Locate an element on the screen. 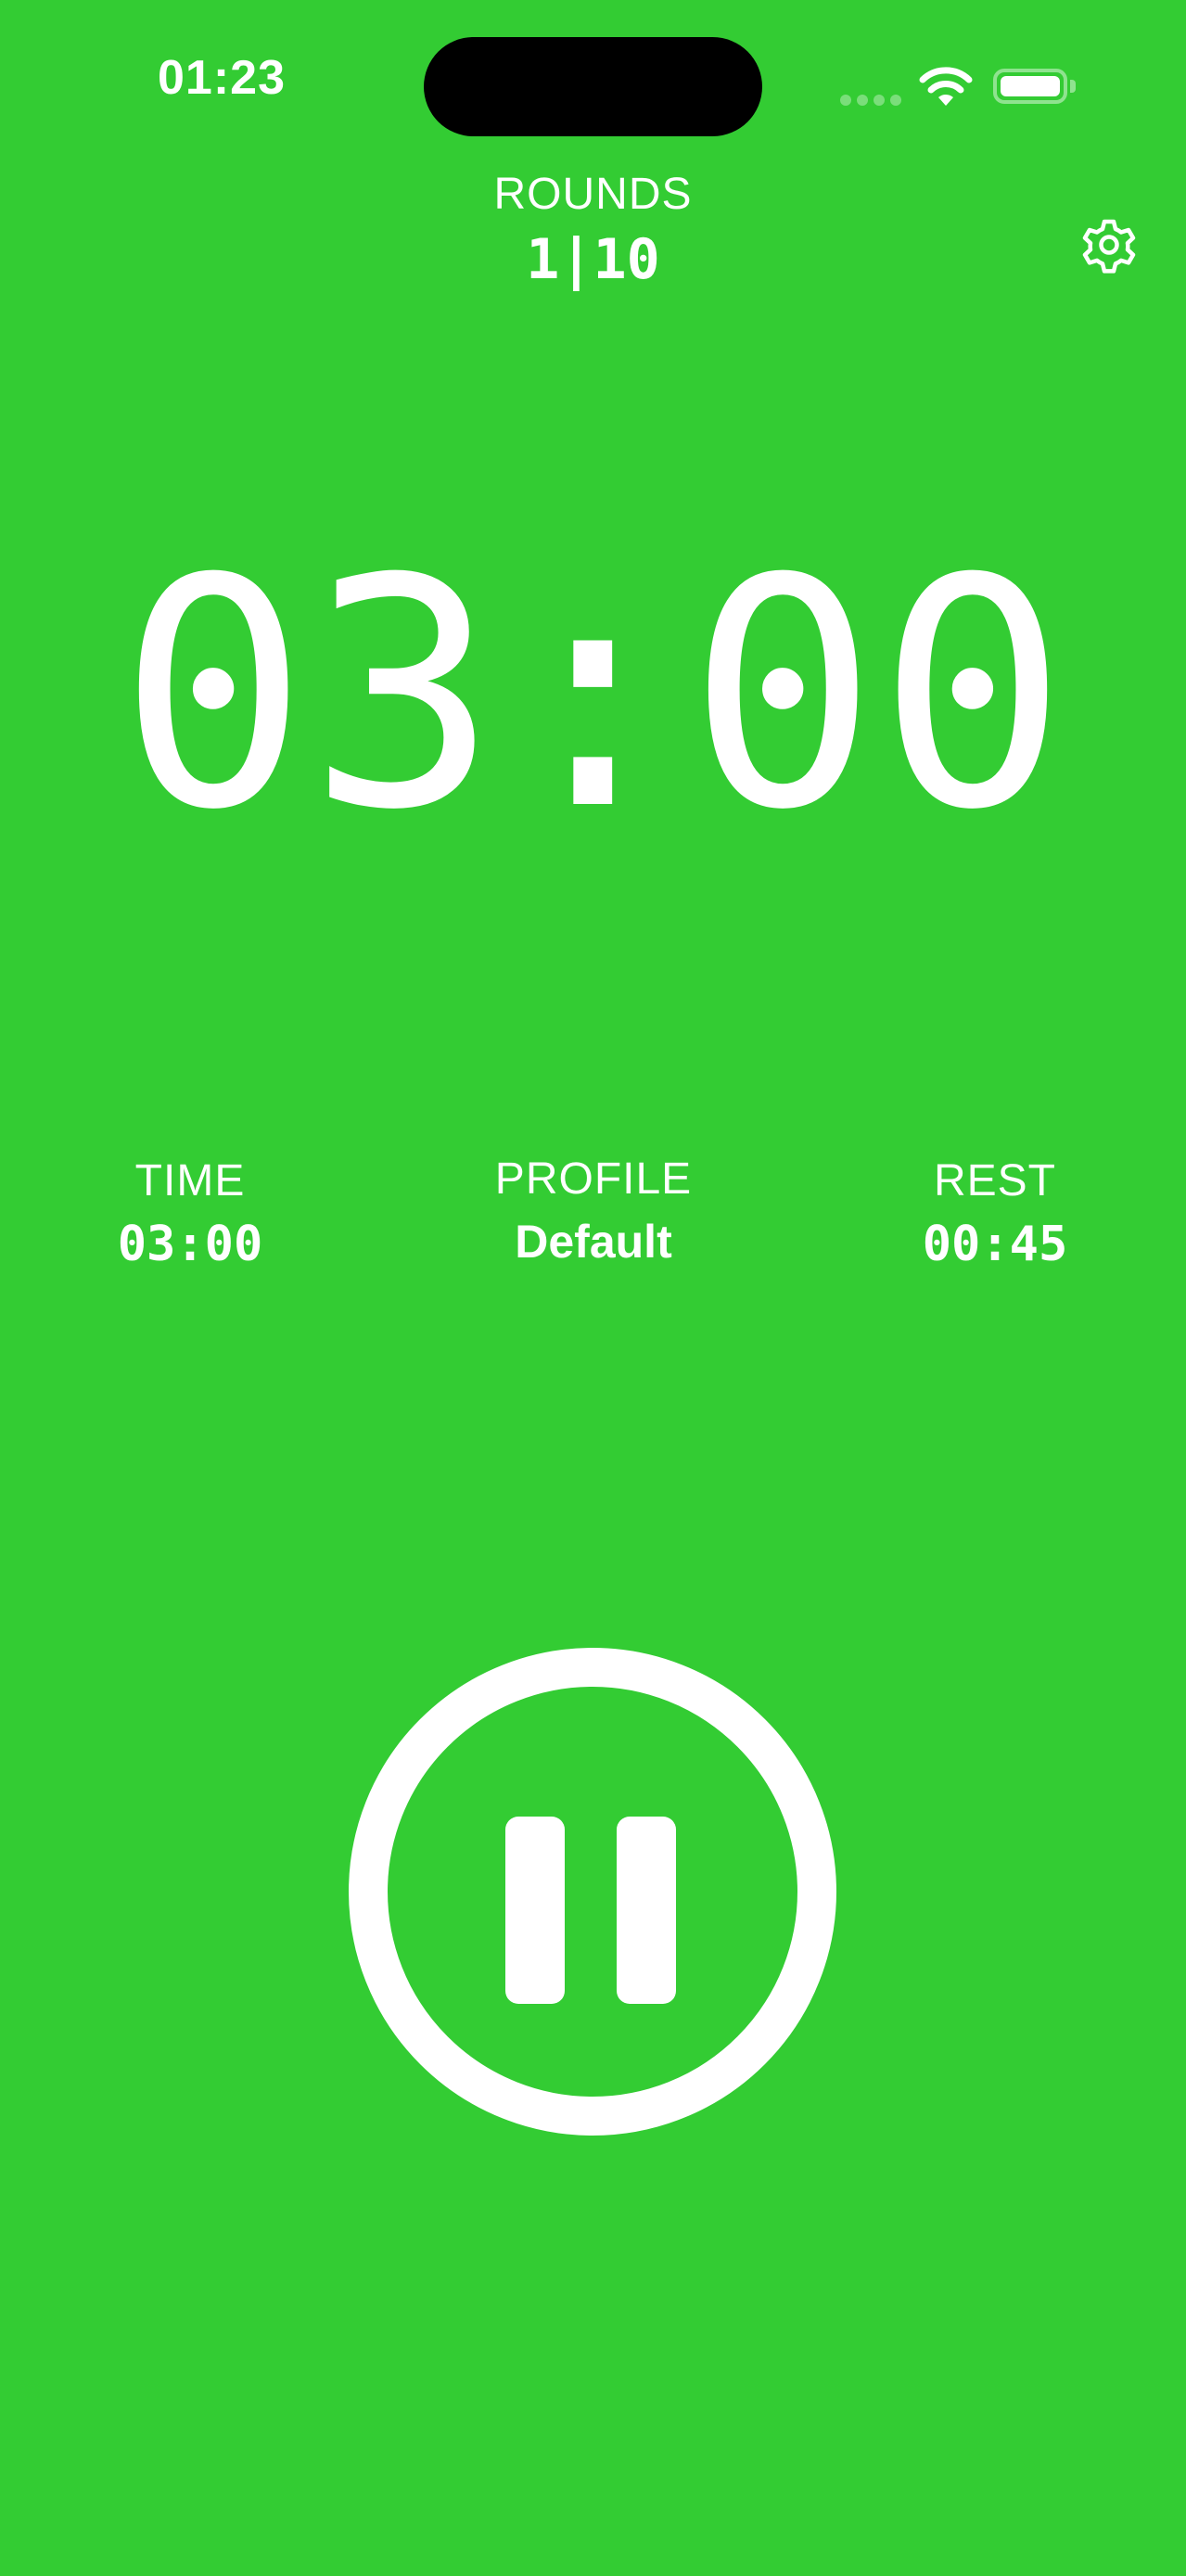 This screenshot has width=1186, height=2576. dynamic-island is located at coordinates (593, 87).